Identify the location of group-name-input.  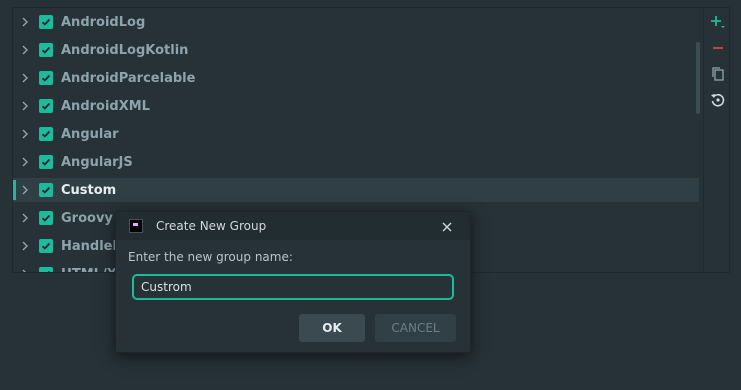
(293, 287).